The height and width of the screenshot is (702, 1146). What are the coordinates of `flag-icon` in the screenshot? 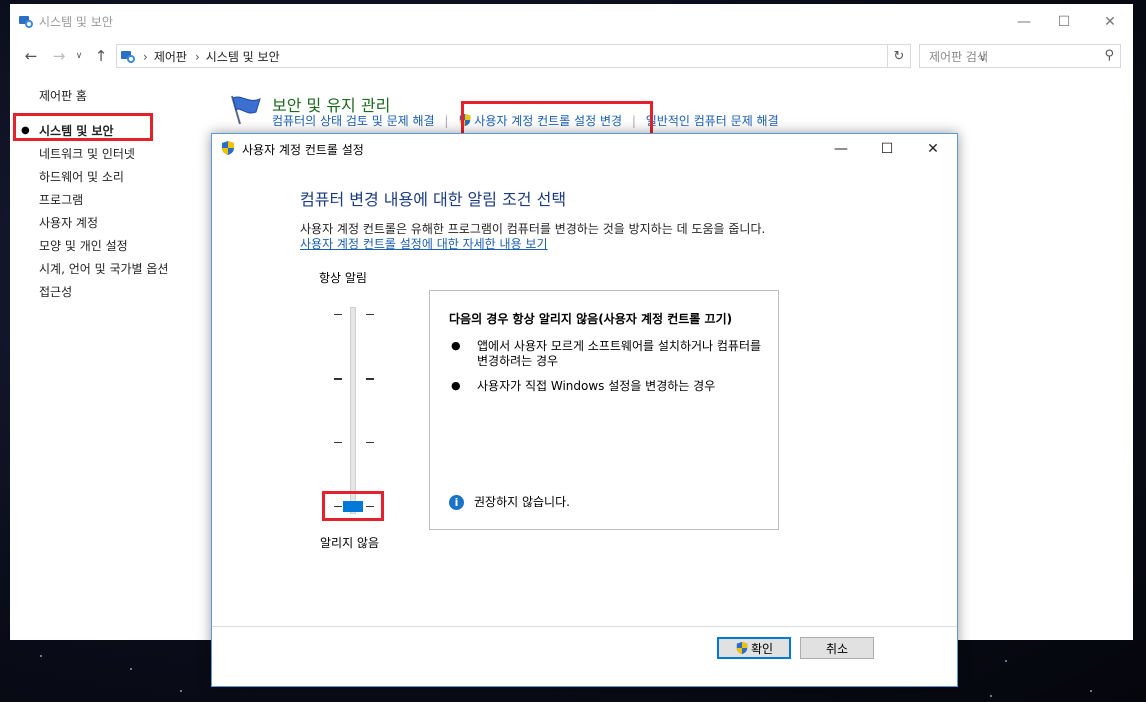 It's located at (246, 110).